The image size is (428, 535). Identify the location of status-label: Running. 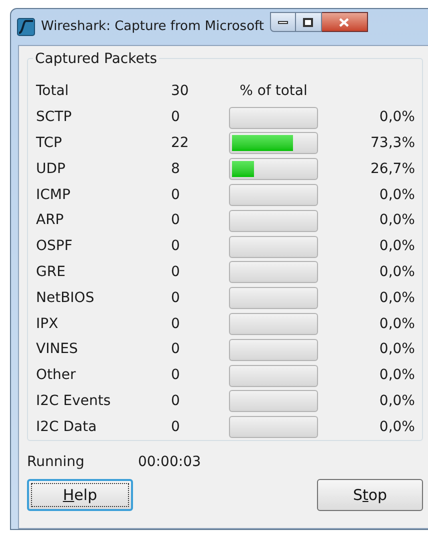
(56, 462).